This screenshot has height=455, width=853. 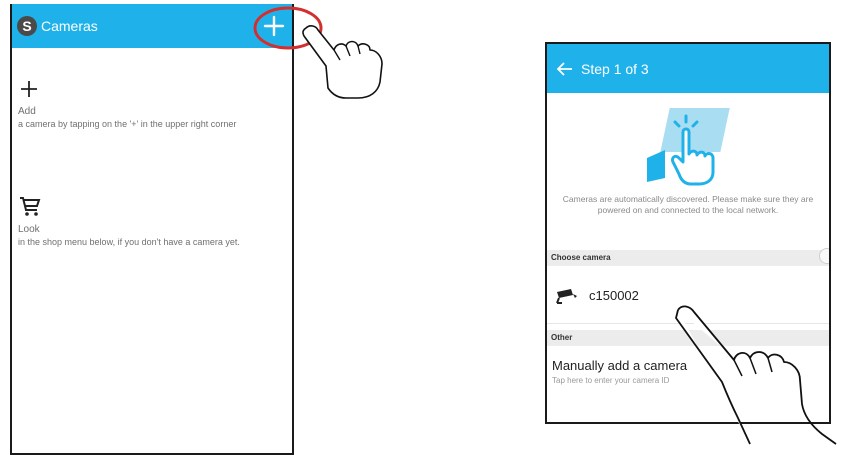 I want to click on plus-icon, so click(x=29, y=89).